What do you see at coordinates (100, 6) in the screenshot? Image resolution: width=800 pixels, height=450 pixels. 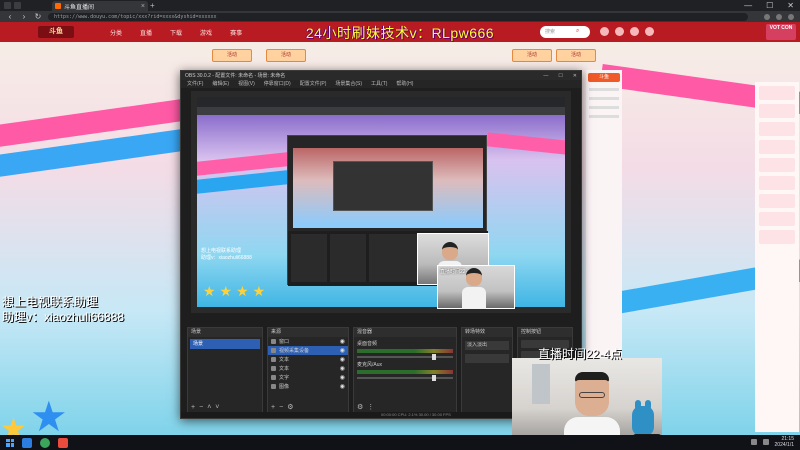 I see `browser-tab: 斗鱼直播间 ×` at bounding box center [100, 6].